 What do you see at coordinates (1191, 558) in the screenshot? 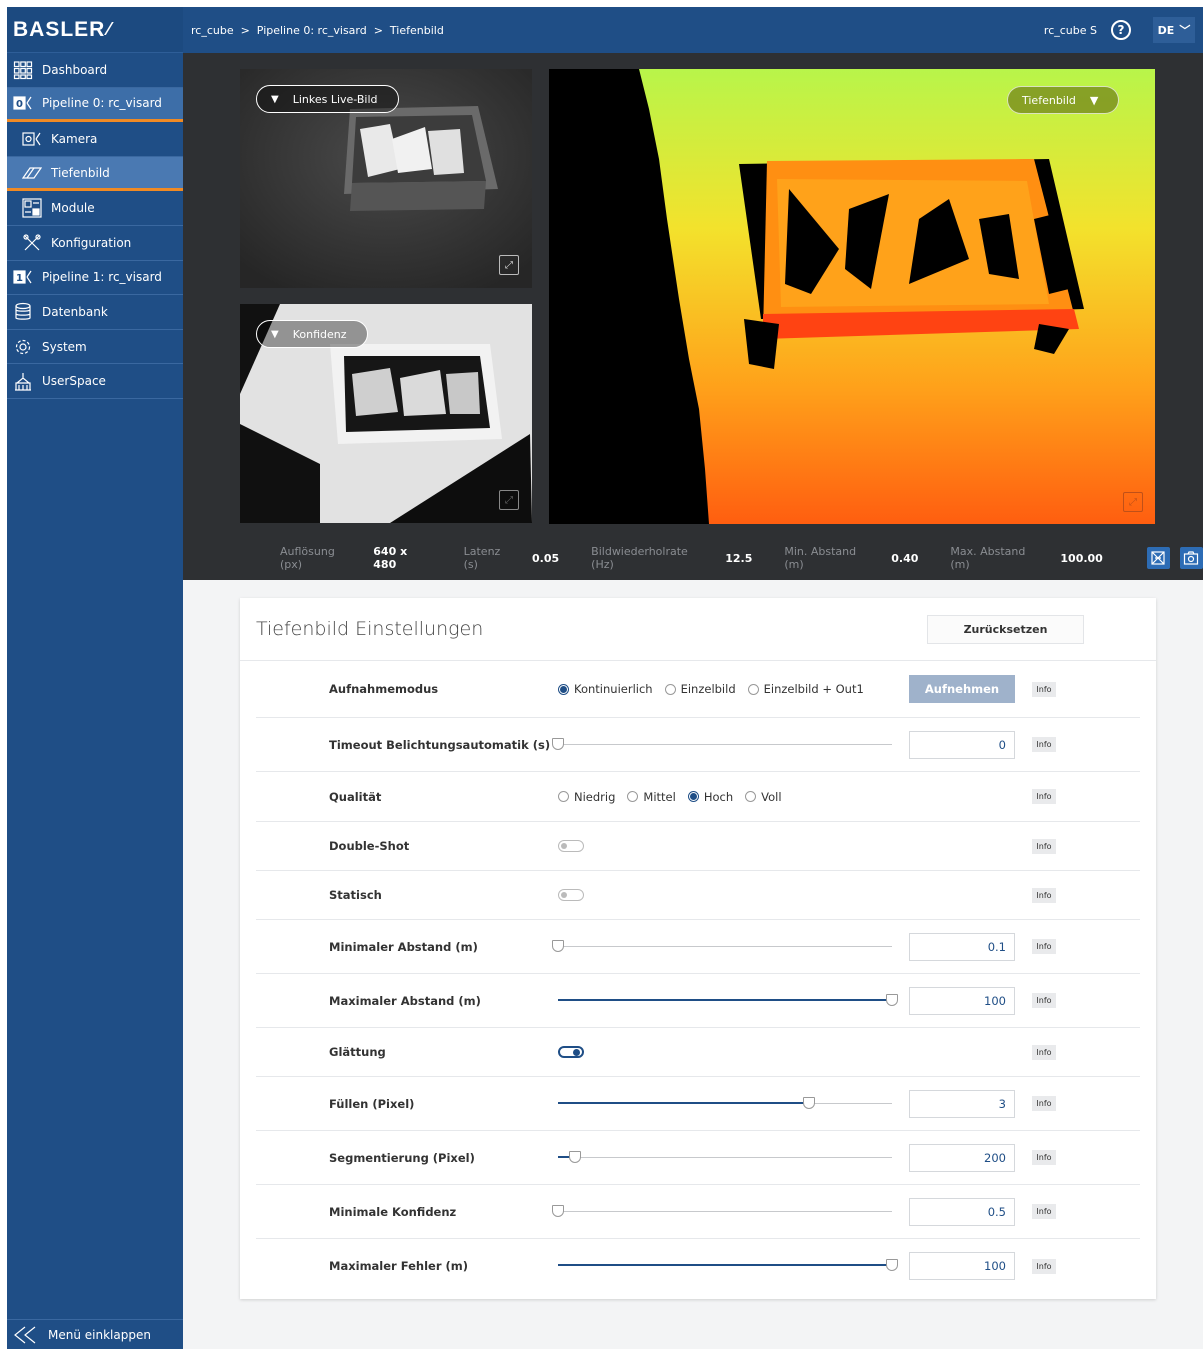
I see `camera-snapshot-icon` at bounding box center [1191, 558].